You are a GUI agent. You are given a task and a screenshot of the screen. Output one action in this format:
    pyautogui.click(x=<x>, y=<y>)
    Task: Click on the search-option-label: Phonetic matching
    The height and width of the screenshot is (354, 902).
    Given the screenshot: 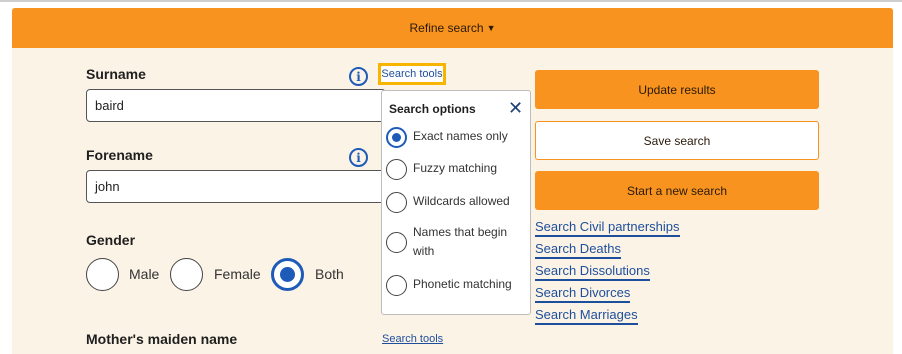 What is the action you would take?
    pyautogui.click(x=462, y=284)
    